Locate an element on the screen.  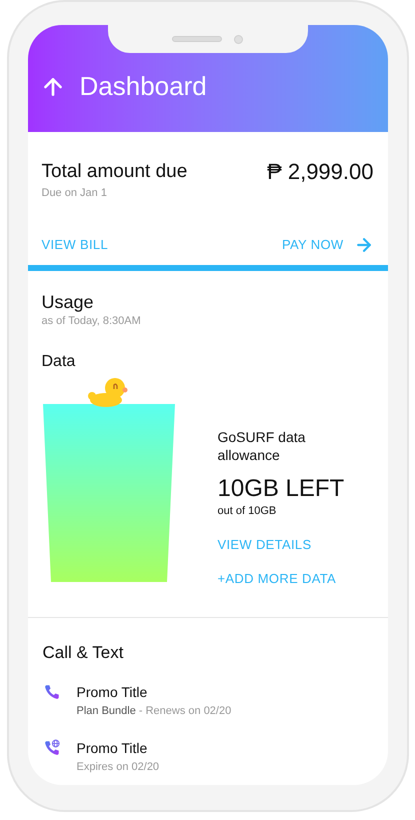
call-text-title: Call & Text is located at coordinates (83, 653).